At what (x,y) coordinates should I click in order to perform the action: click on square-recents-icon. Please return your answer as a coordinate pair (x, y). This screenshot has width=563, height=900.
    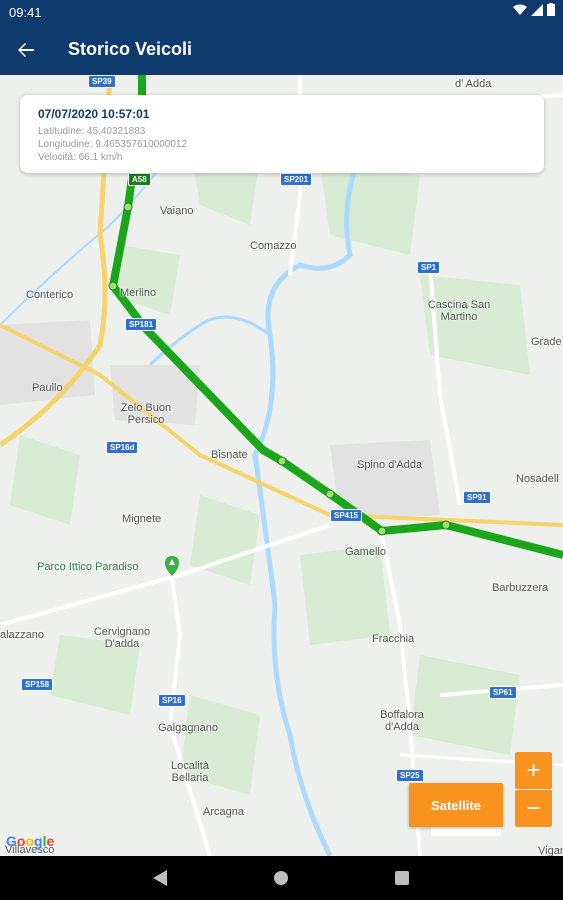
    Looking at the image, I should click on (402, 878).